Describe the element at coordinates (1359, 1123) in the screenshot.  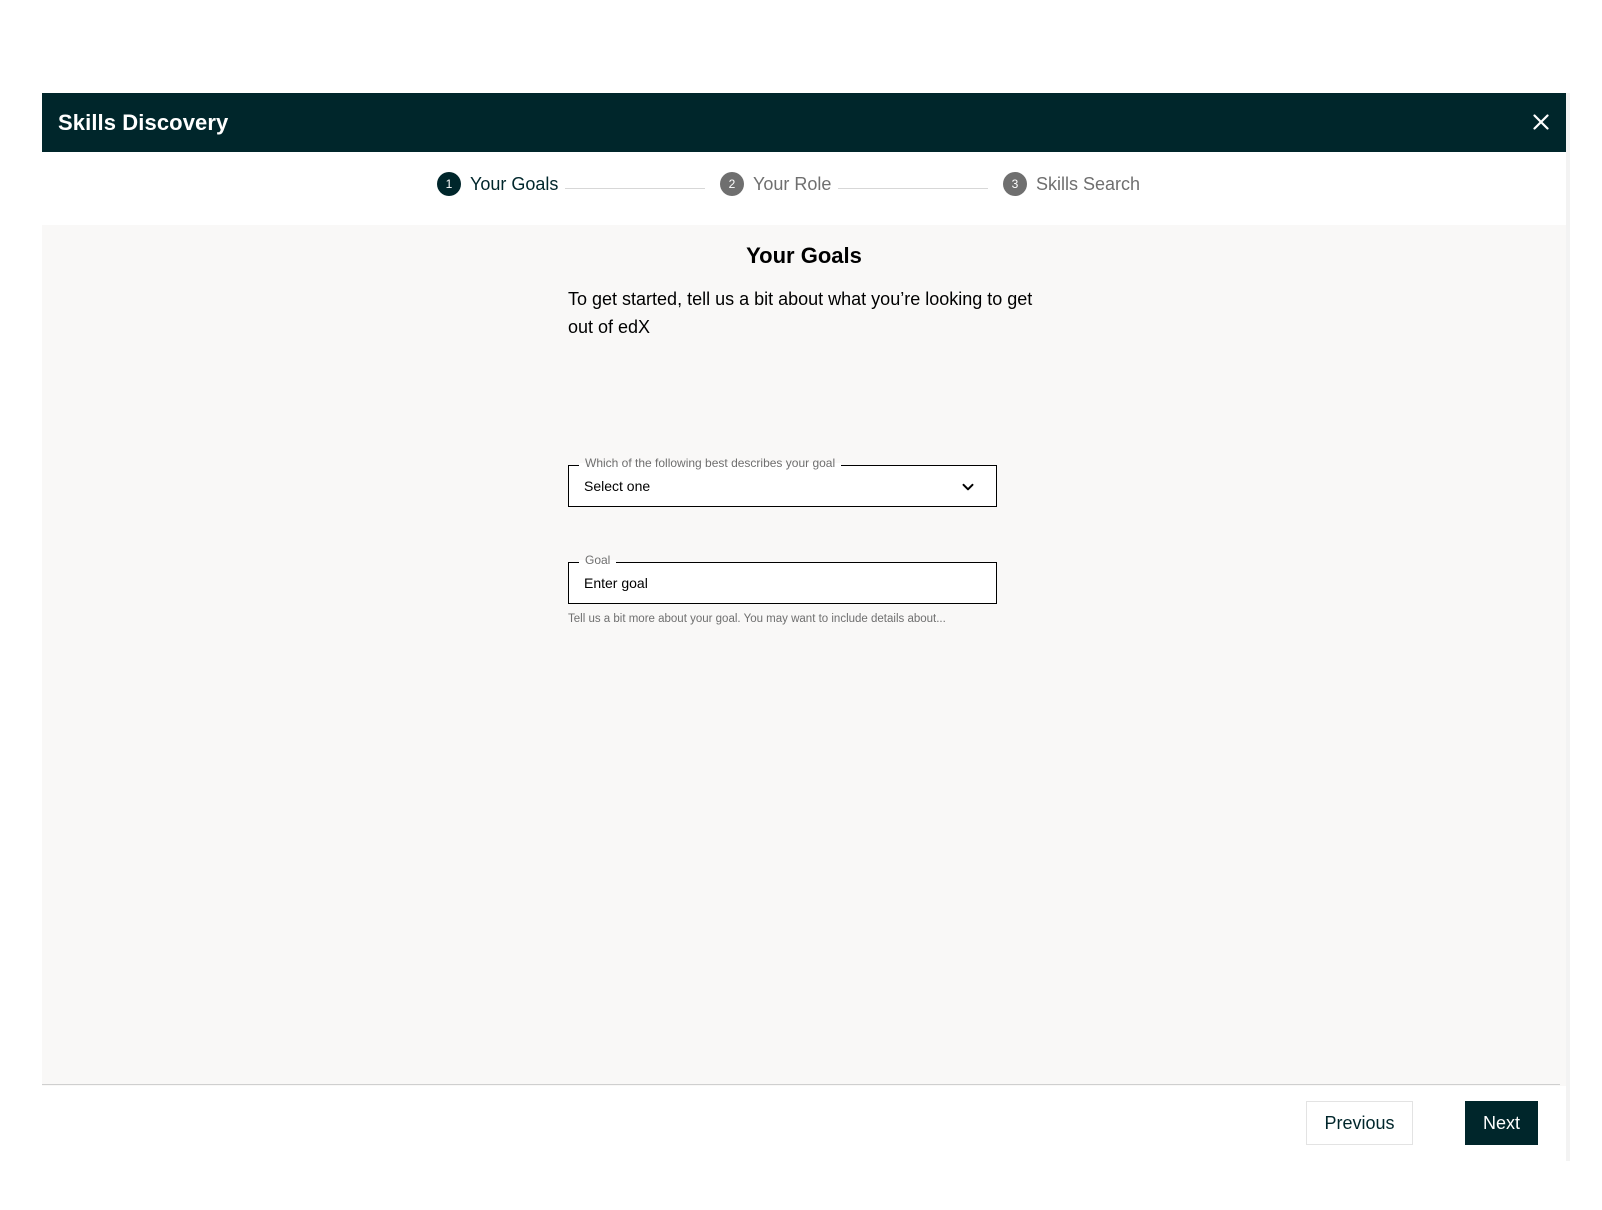
I see `previous-button: Previous` at that location.